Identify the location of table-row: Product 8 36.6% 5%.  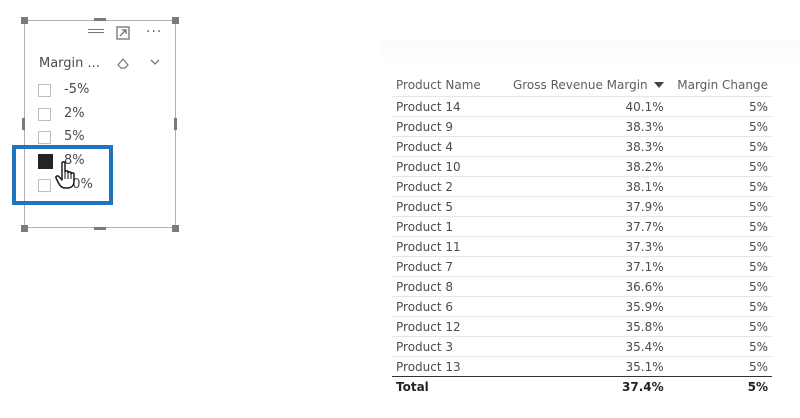
(582, 286).